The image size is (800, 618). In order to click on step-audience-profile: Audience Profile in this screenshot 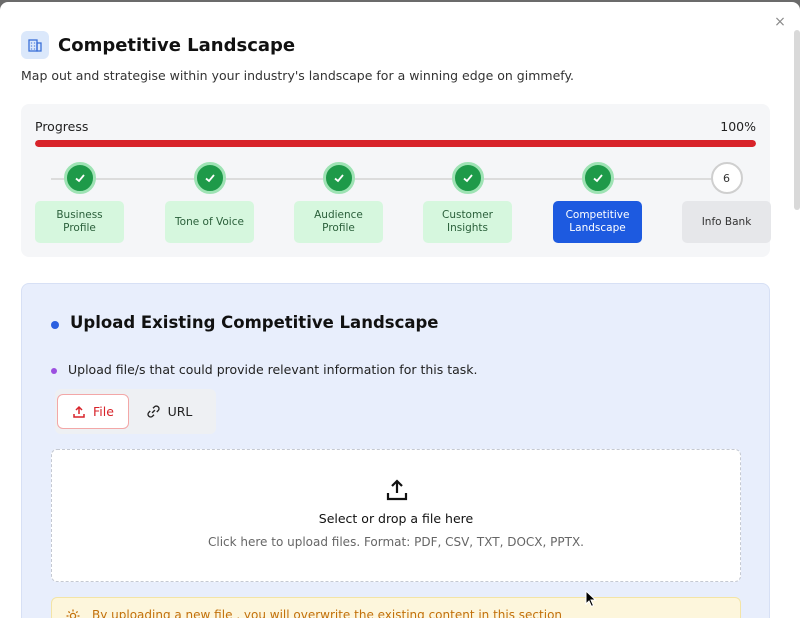, I will do `click(338, 202)`.